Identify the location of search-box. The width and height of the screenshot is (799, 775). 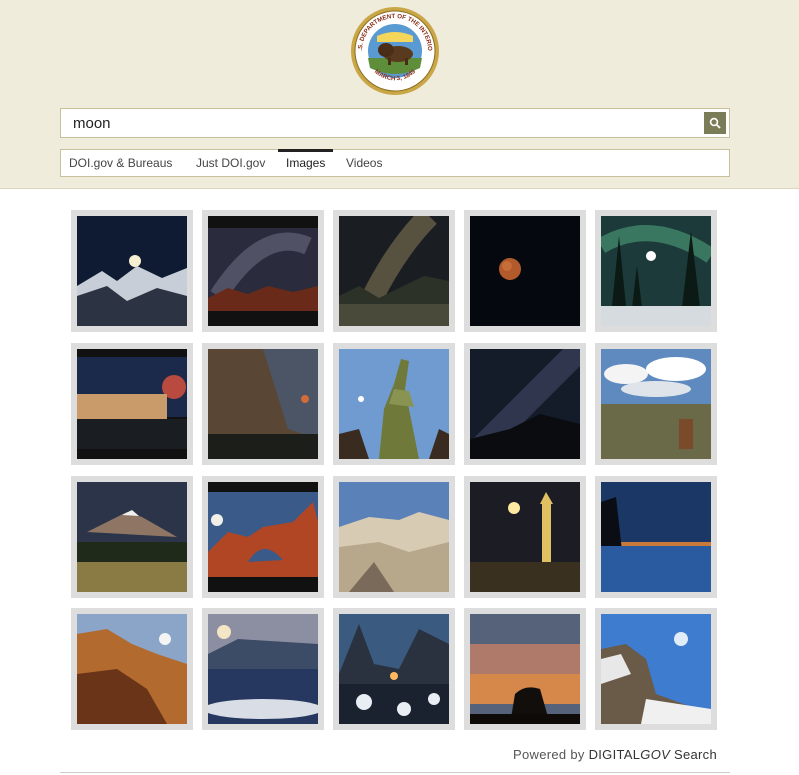
(395, 123).